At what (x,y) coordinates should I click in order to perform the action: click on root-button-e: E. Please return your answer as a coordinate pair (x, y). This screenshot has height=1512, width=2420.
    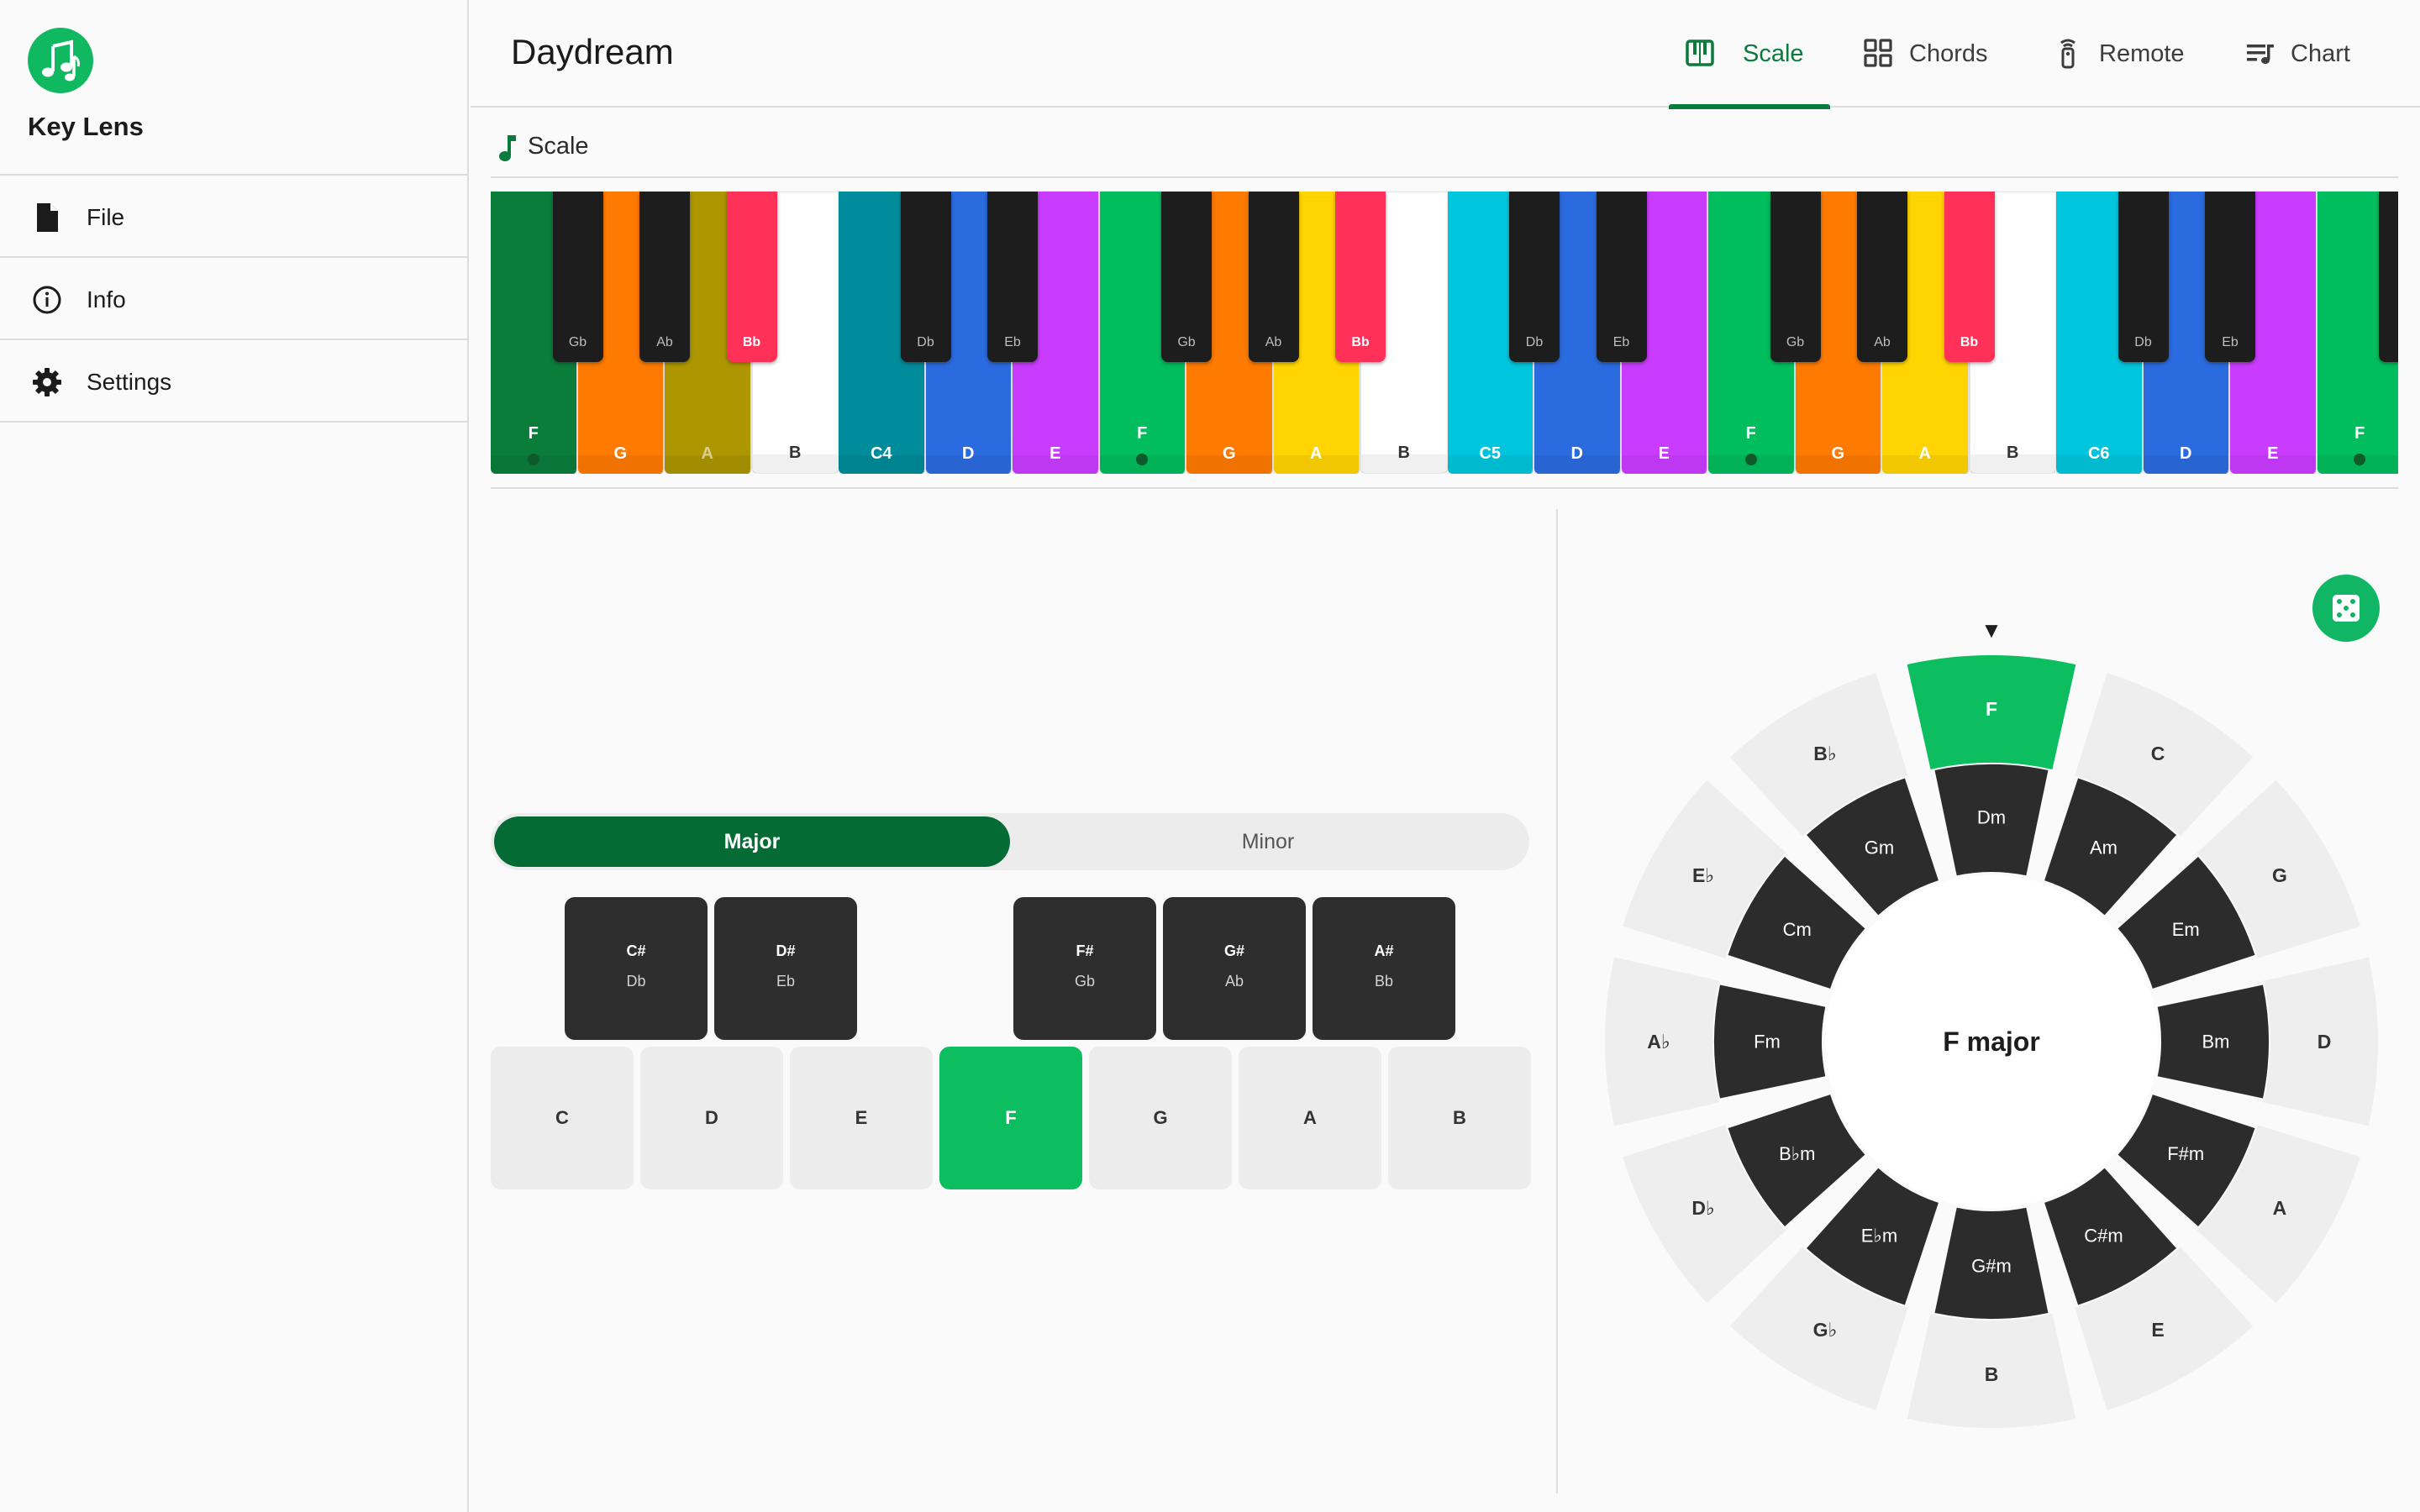
    Looking at the image, I should click on (862, 1118).